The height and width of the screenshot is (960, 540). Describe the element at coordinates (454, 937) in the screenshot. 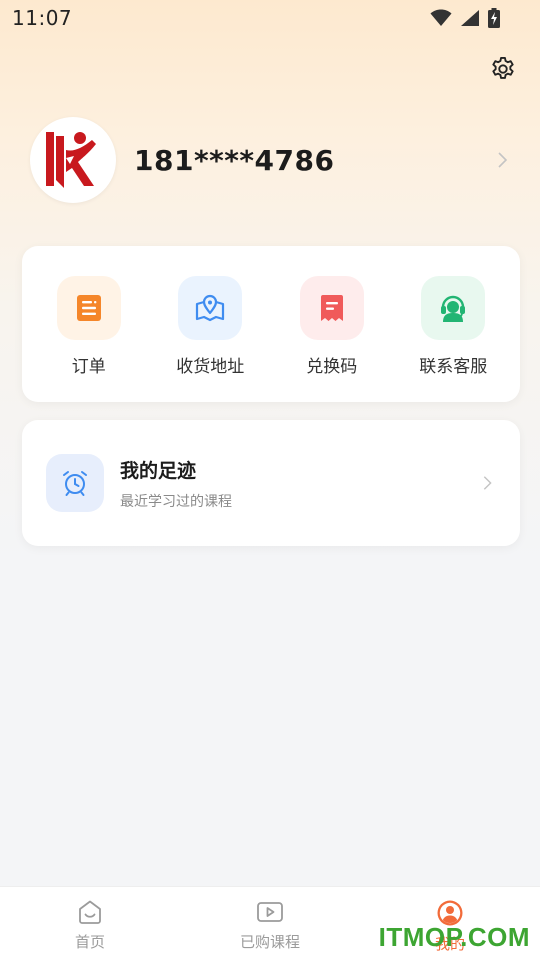

I see `watermark: ITMOP.COM` at that location.